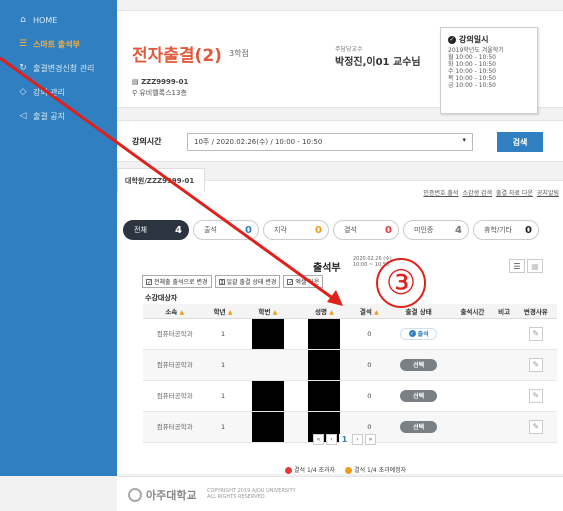 The image size is (563, 511). Describe the element at coordinates (156, 230) in the screenshot. I see `filter-pill-all: 전체 4` at that location.